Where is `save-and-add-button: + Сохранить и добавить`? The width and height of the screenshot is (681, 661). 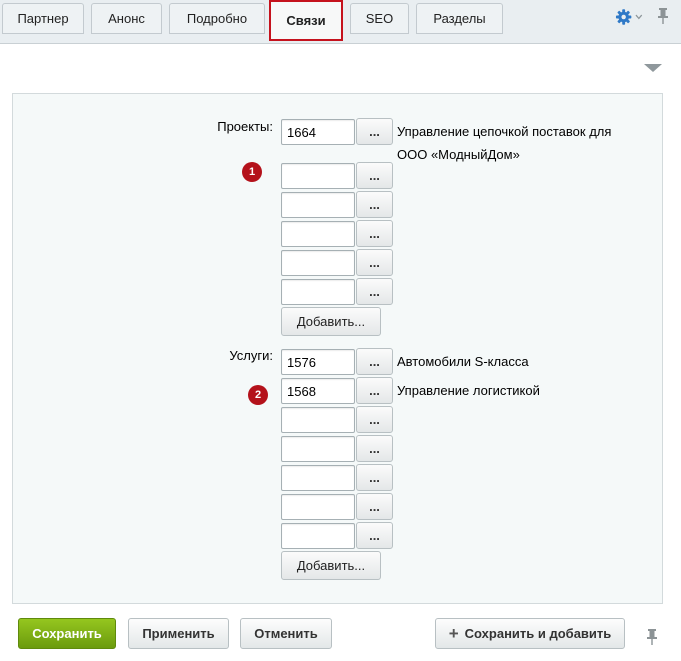
save-and-add-button: + Сохранить и добавить is located at coordinates (530, 633).